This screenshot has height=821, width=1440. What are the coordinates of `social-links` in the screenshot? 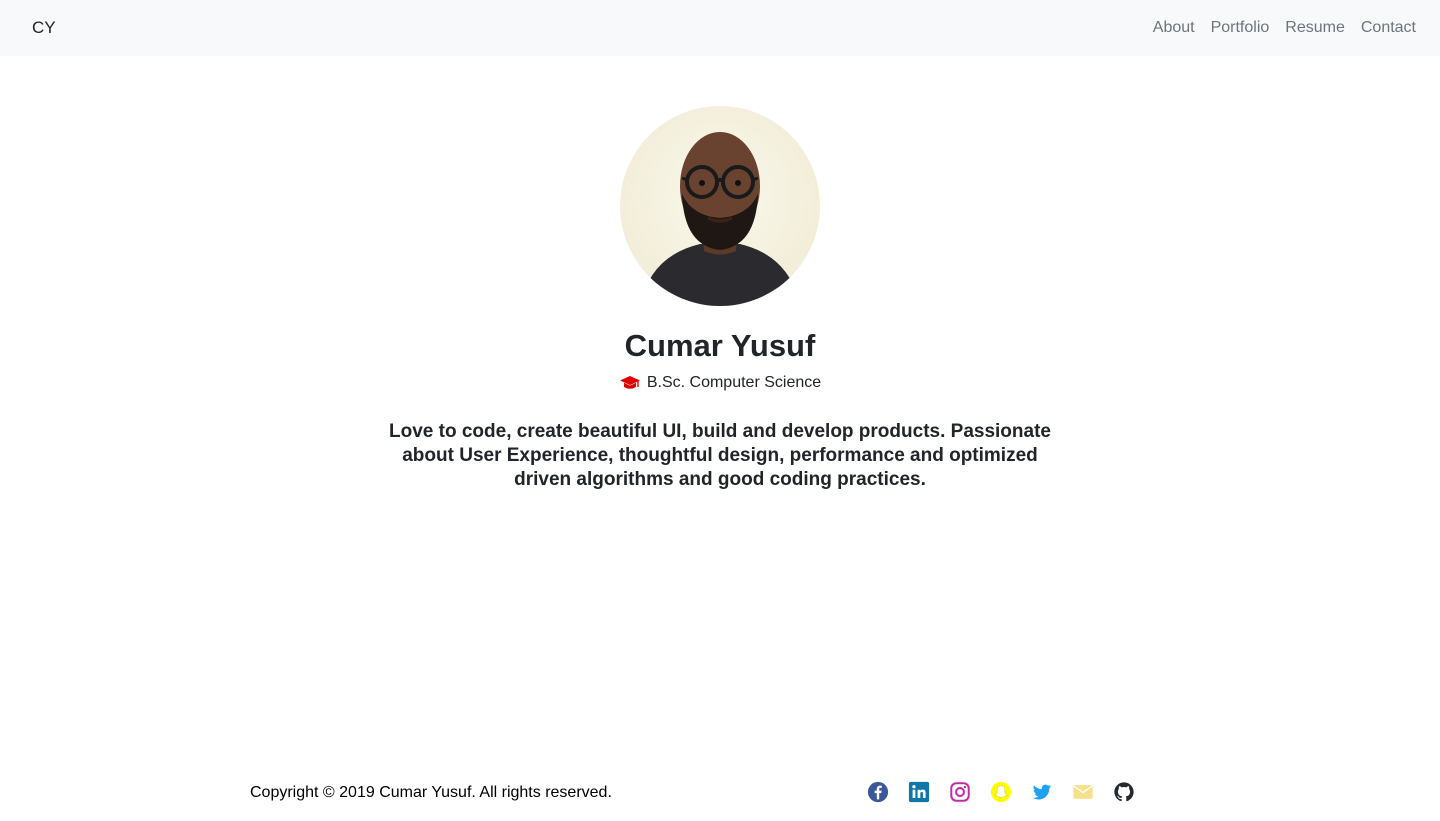 It's located at (1009, 792).